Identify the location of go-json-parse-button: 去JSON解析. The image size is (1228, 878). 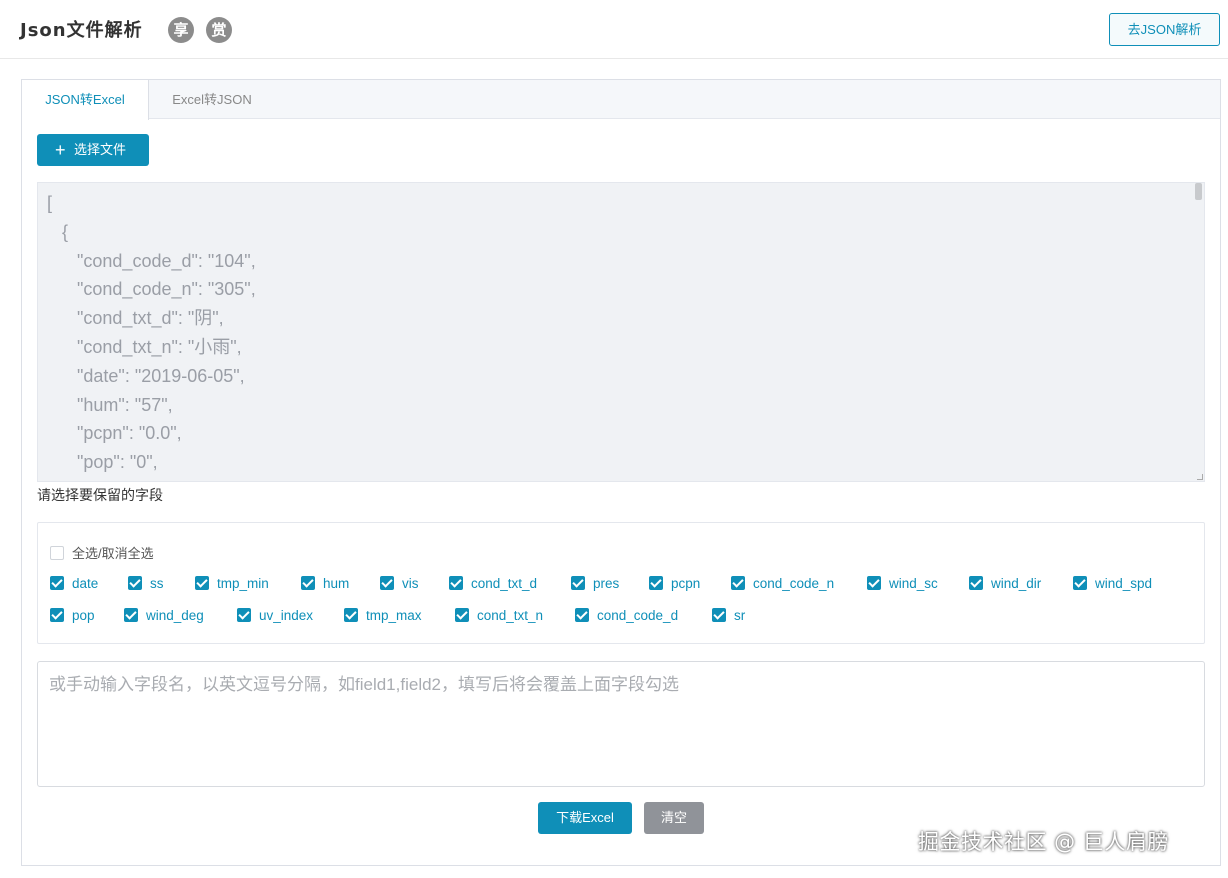
(1164, 29).